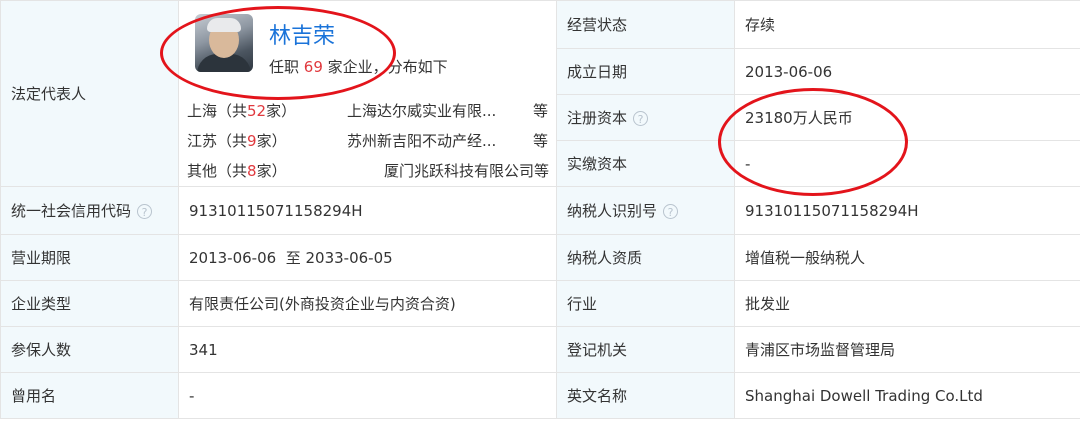 The height and width of the screenshot is (422, 1080). Describe the element at coordinates (907, 303) in the screenshot. I see `industry-value: 批发业` at that location.